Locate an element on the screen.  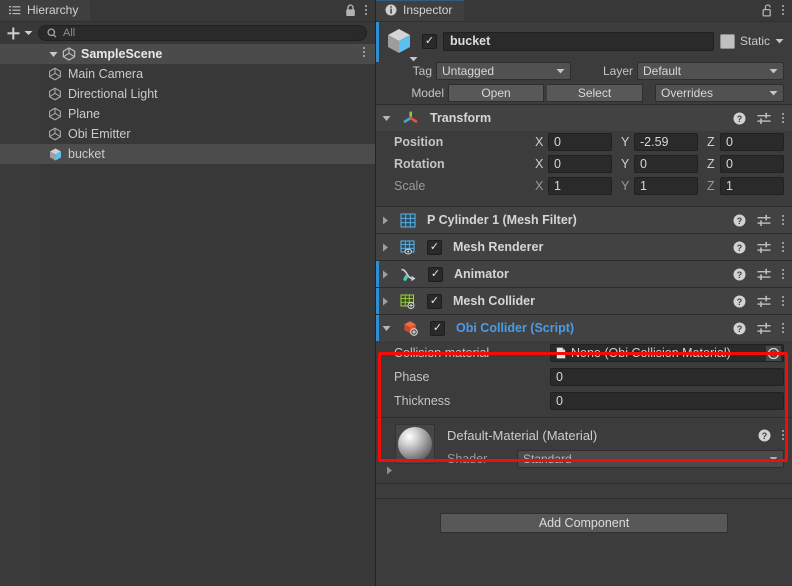
info-circle-icon is located at coordinates (391, 10).